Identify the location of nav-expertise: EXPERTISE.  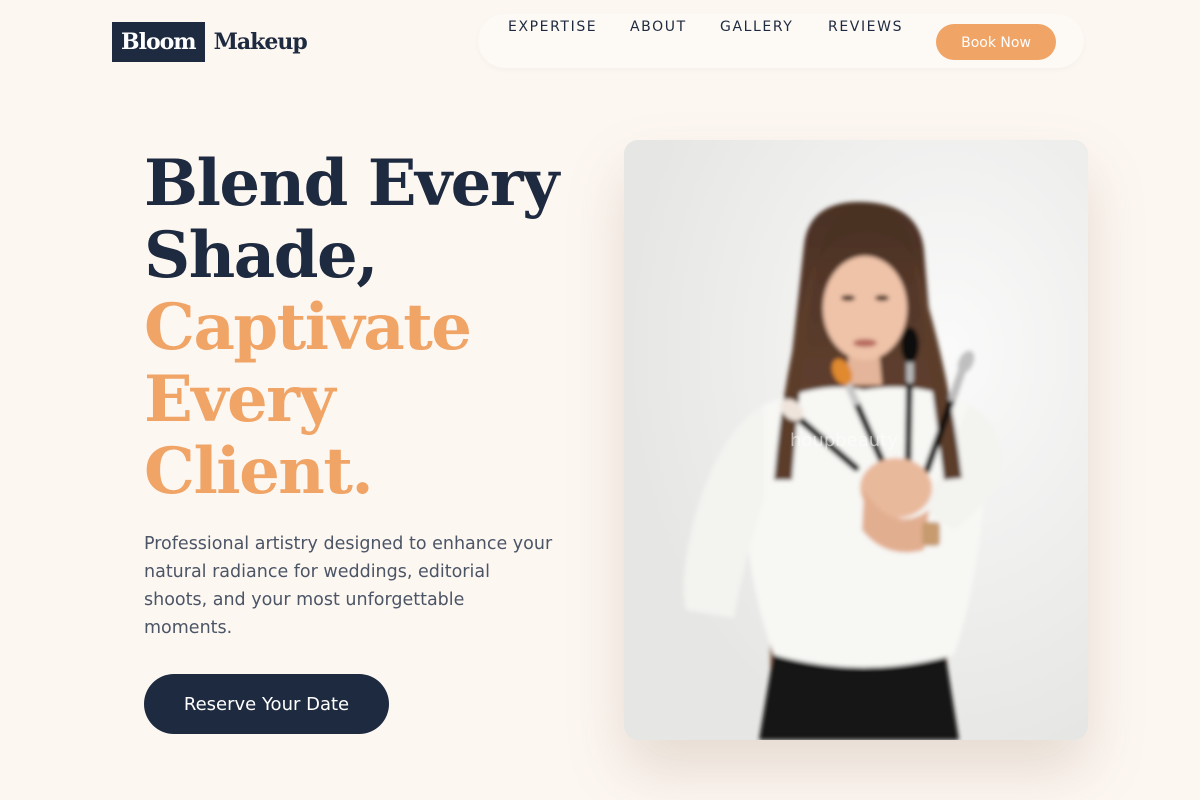
(552, 27).